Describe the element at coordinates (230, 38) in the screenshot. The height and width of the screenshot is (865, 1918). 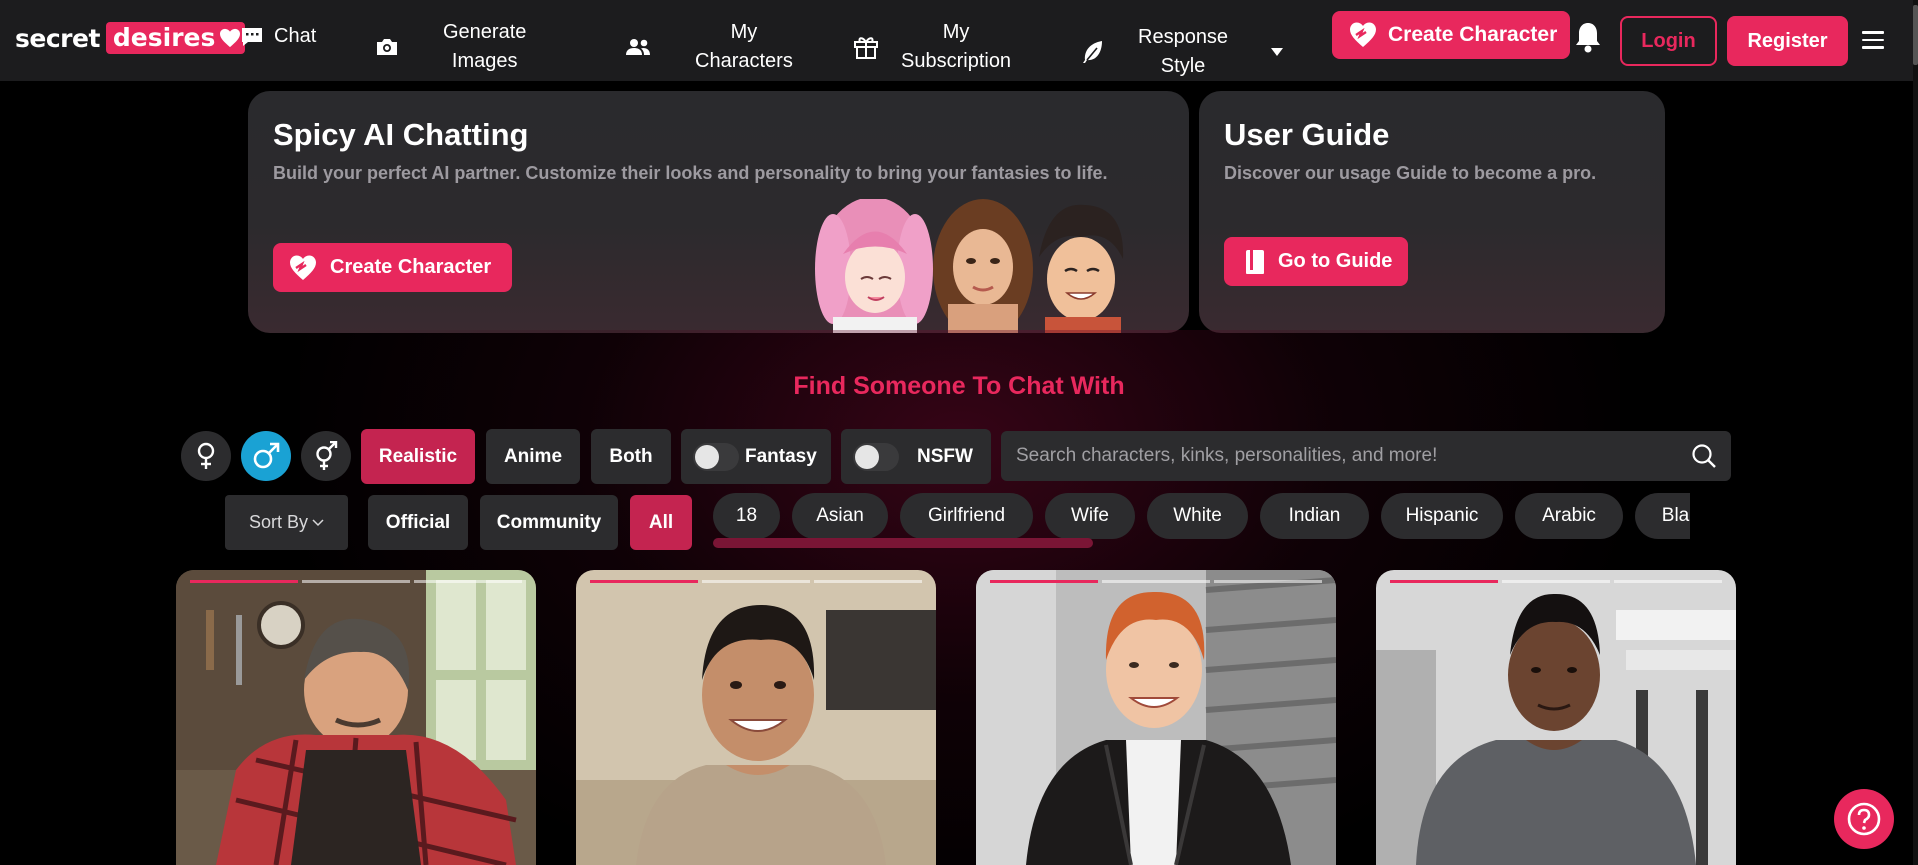
I see `heart-icon` at that location.